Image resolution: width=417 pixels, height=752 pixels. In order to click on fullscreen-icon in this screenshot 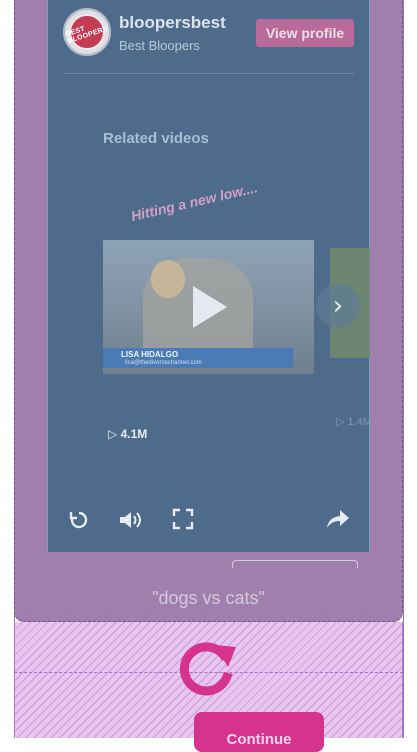, I will do `click(183, 522)`.